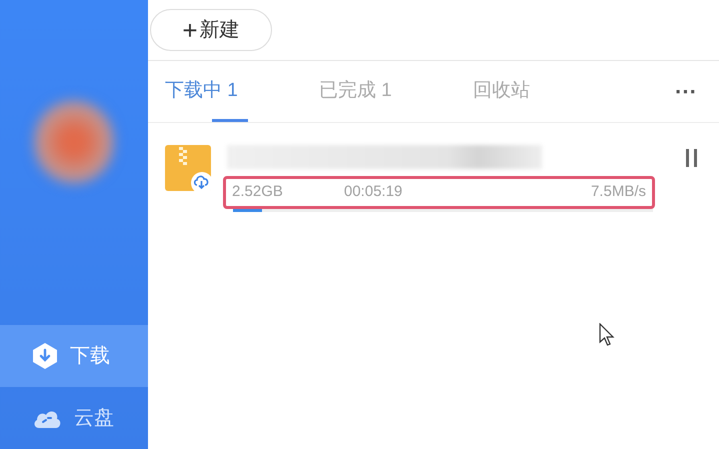  Describe the element at coordinates (692, 158) in the screenshot. I see `pause-icon` at that location.